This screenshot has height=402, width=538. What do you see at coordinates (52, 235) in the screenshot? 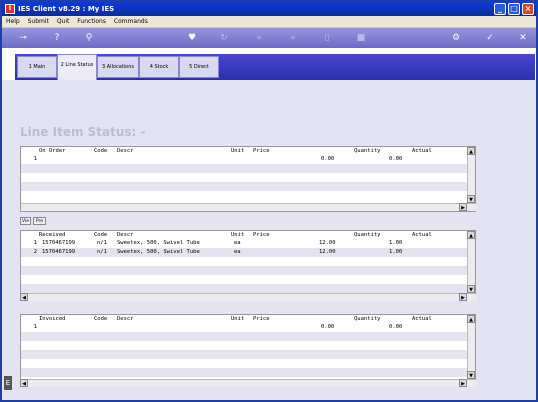
I see `col-received: Received` at bounding box center [52, 235].